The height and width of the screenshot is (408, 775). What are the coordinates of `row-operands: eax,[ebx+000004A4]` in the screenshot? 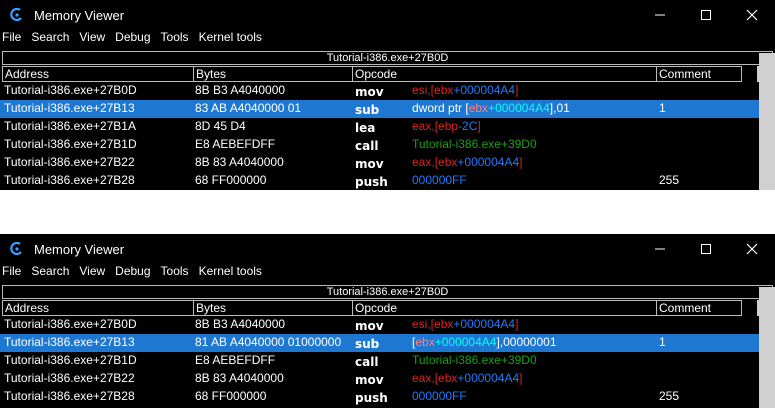 It's located at (467, 378).